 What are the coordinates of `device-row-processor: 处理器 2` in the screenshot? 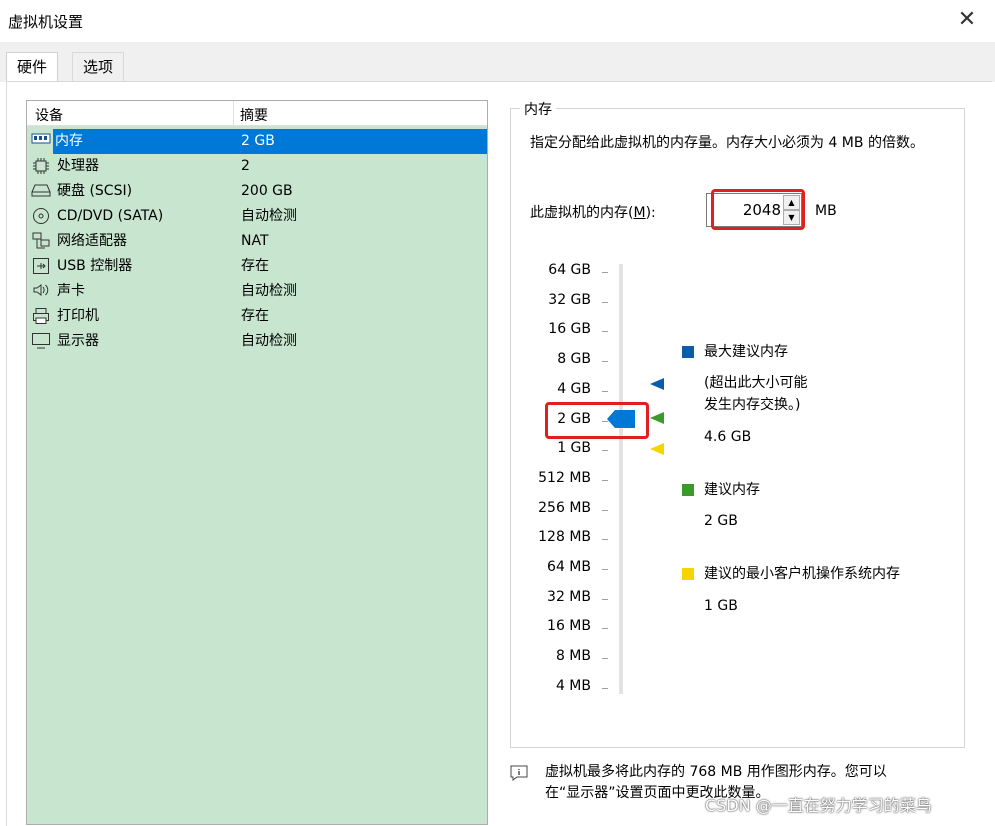 It's located at (257, 166).